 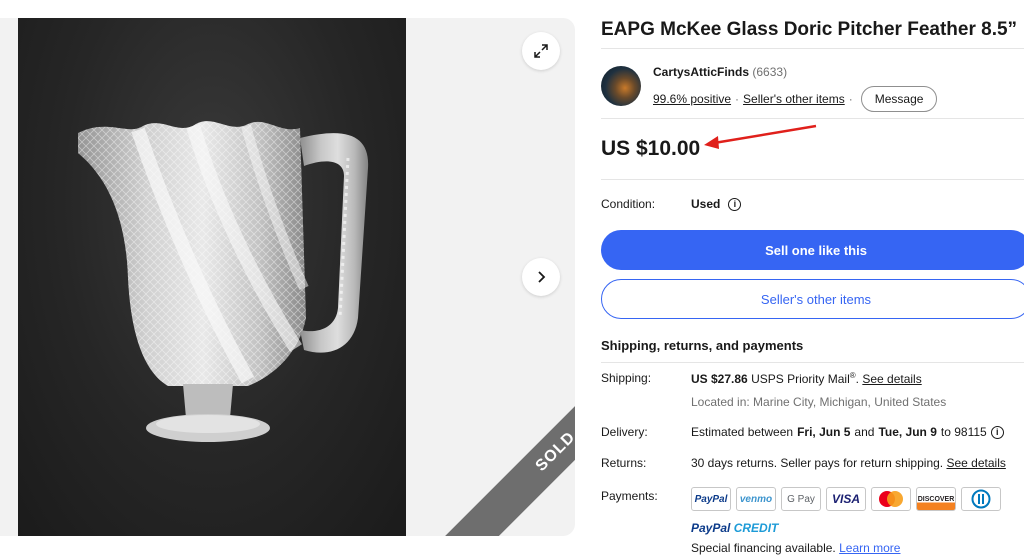 I want to click on shipping-label: Shipping:, so click(x=626, y=378).